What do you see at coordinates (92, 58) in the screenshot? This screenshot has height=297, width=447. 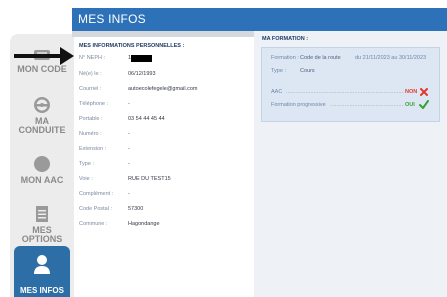 I see `info-key: N° NEPH :` at bounding box center [92, 58].